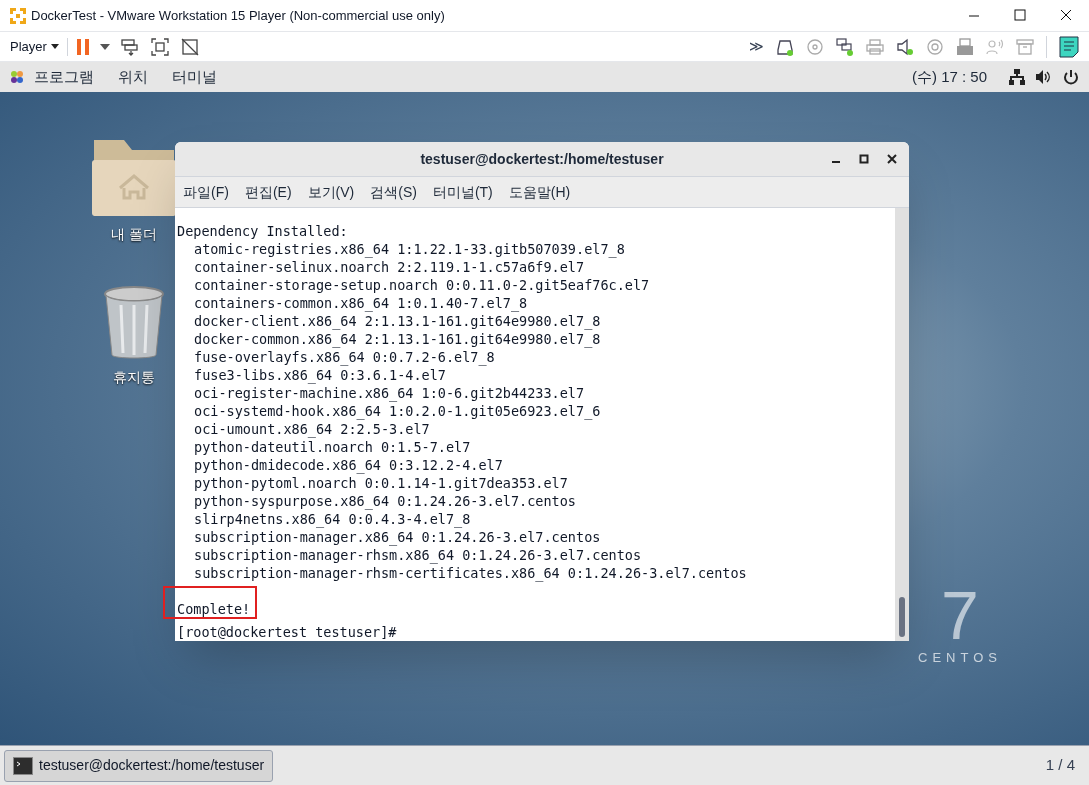 Image resolution: width=1089 pixels, height=785 pixels. What do you see at coordinates (389, 393) in the screenshot?
I see `terminal-line: oci-register-machine.x86_64 1:0-6.git2b44233.el7` at bounding box center [389, 393].